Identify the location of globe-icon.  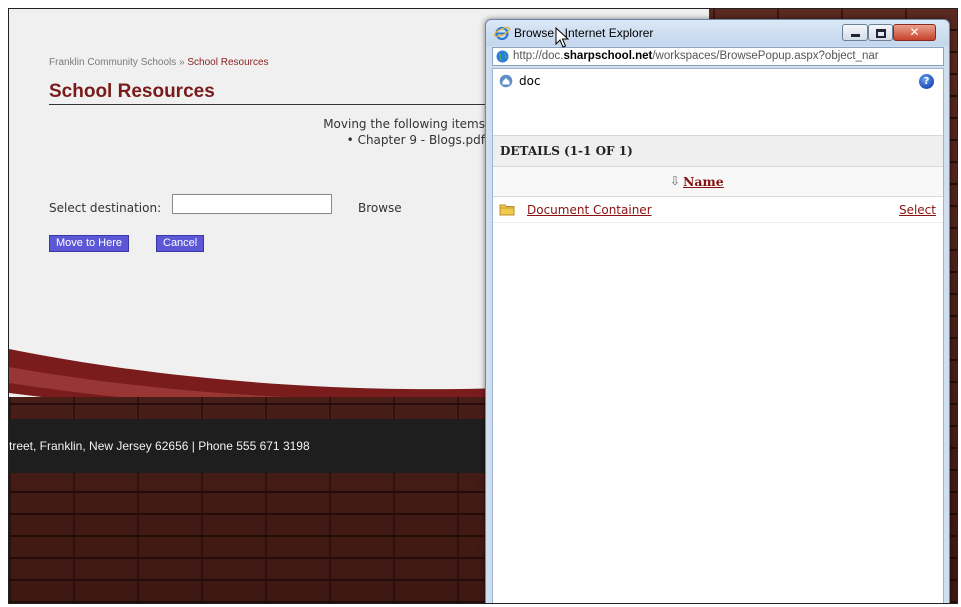
(502, 56).